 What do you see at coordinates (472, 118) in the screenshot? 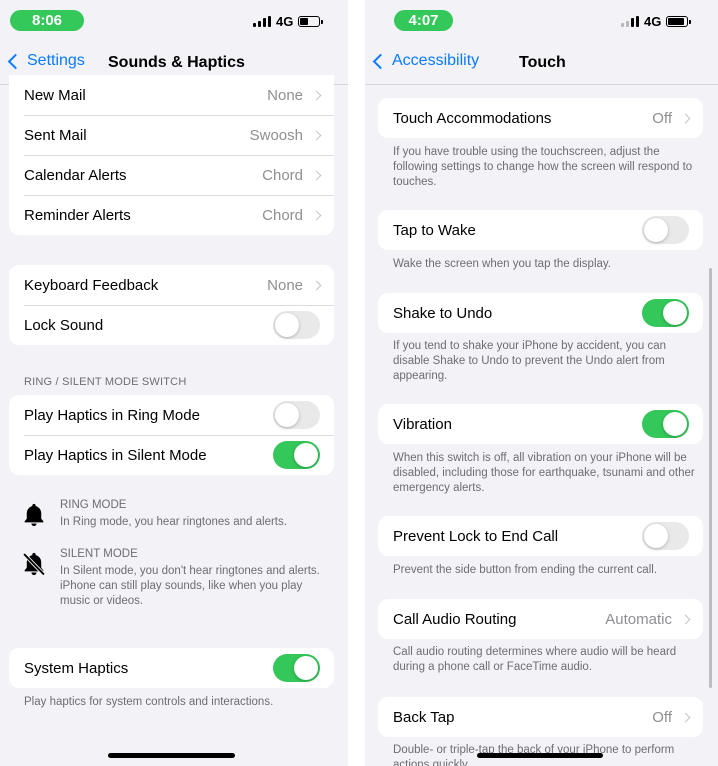
I see `row-label: Touch Accommodations` at bounding box center [472, 118].